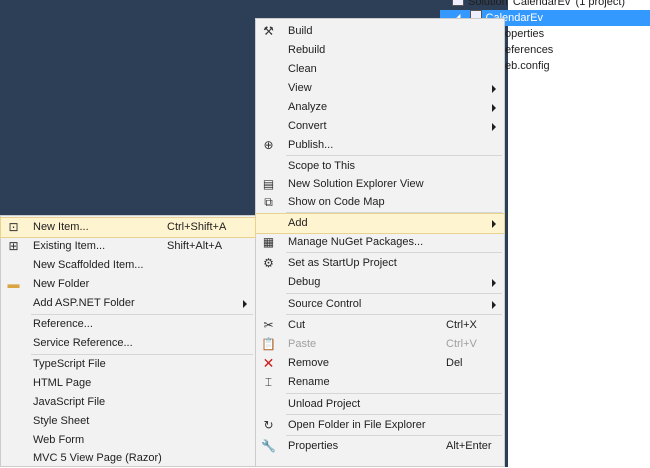  What do you see at coordinates (380, 202) in the screenshot?
I see `menu-show-on-code-map: ⧉ Show on Code Map` at bounding box center [380, 202].